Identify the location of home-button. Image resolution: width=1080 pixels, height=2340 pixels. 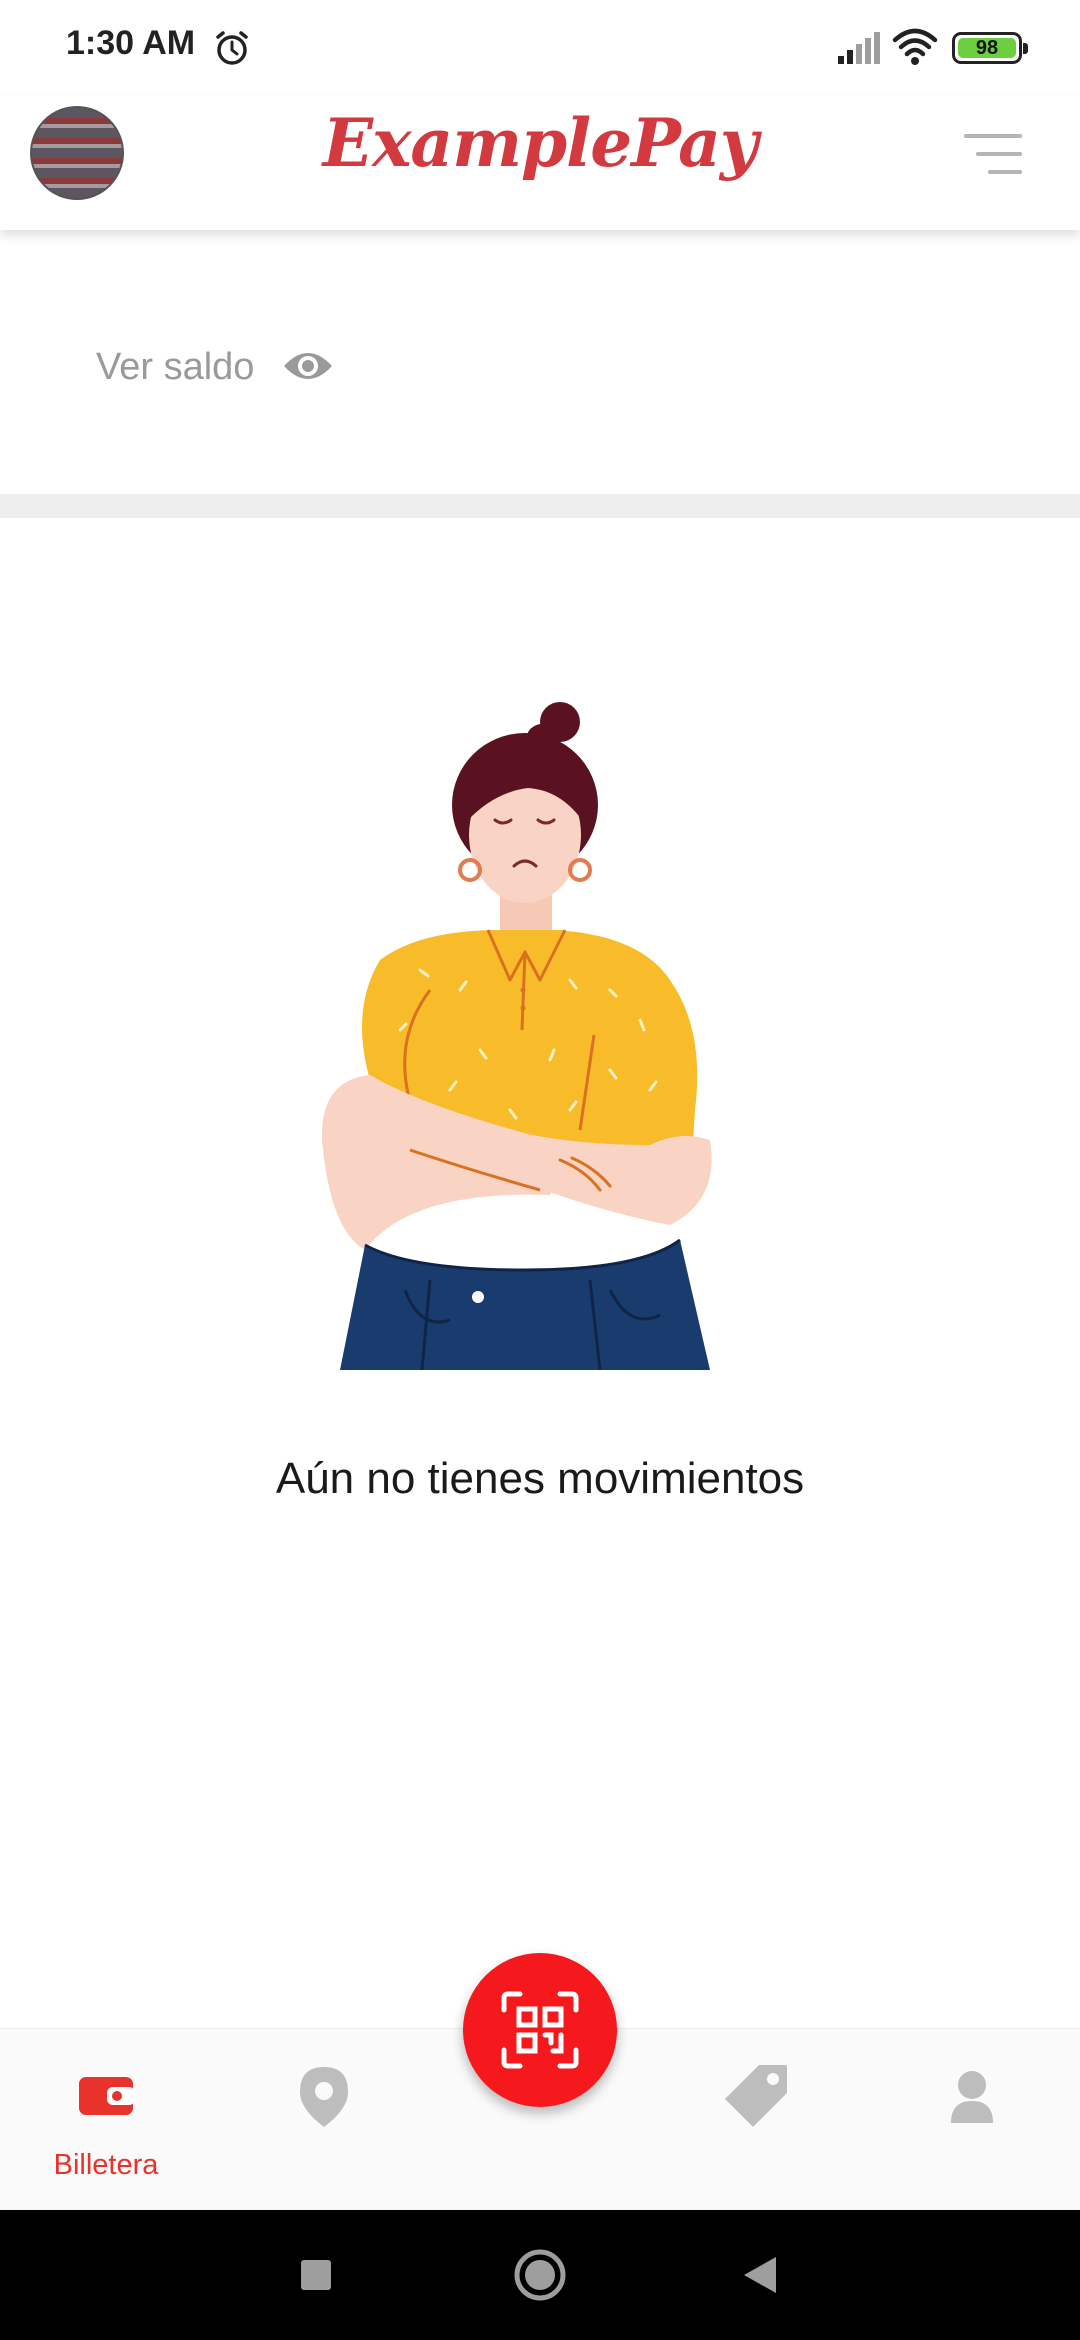
(540, 2275).